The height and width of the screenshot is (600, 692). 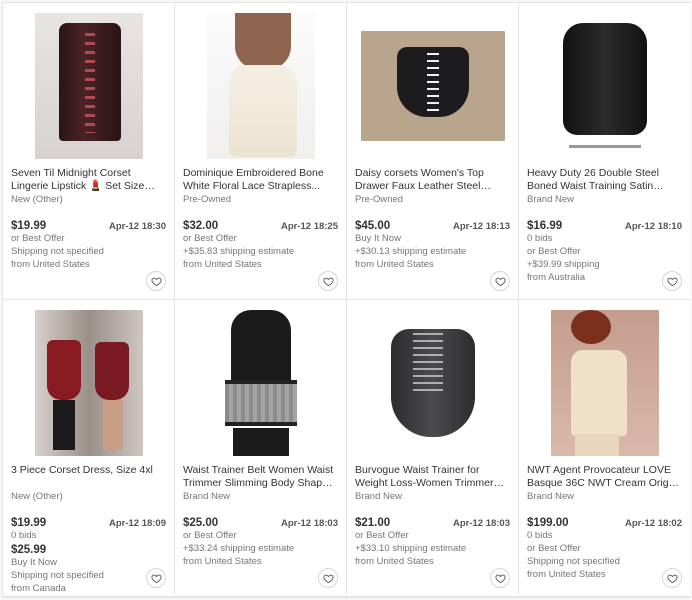 I want to click on listing-buy-now-price: $25.99, so click(x=29, y=550).